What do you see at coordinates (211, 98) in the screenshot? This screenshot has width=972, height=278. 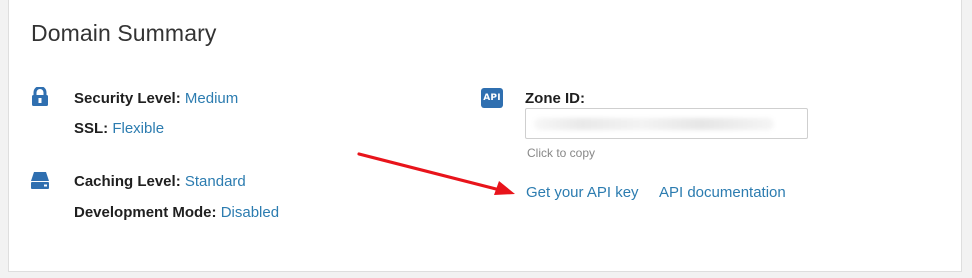 I see `security-level-value: Medium` at bounding box center [211, 98].